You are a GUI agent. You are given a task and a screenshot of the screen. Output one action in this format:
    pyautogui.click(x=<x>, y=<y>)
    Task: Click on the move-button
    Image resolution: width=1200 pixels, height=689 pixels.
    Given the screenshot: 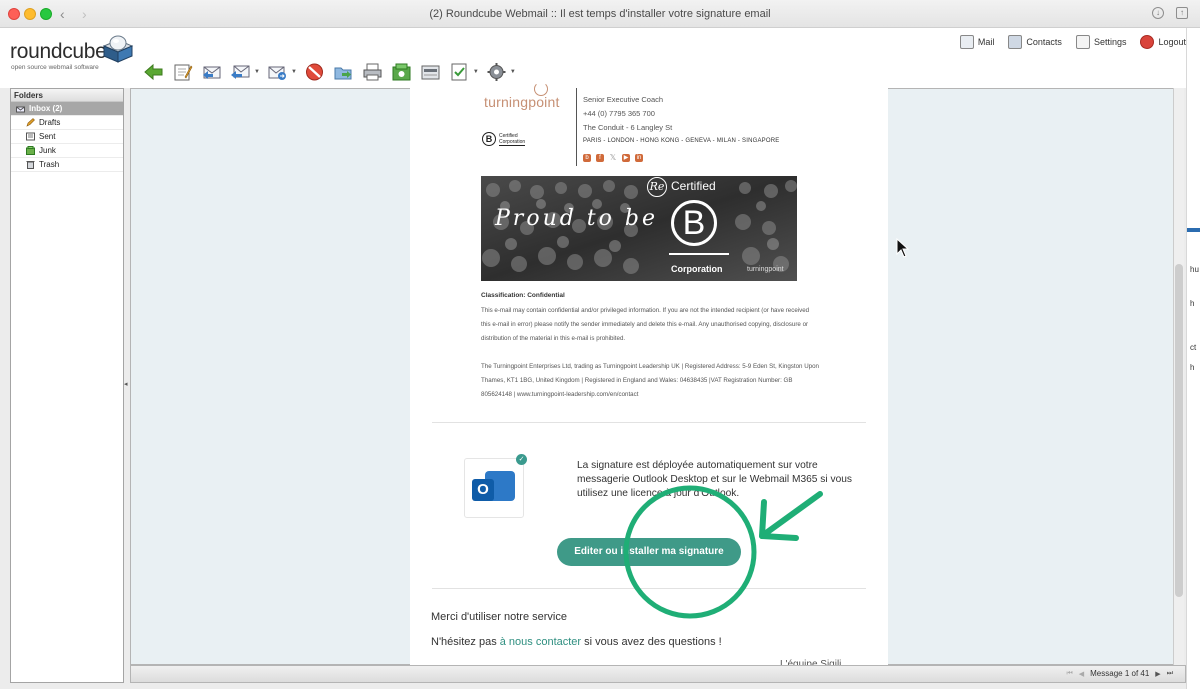 What is the action you would take?
    pyautogui.click(x=343, y=72)
    